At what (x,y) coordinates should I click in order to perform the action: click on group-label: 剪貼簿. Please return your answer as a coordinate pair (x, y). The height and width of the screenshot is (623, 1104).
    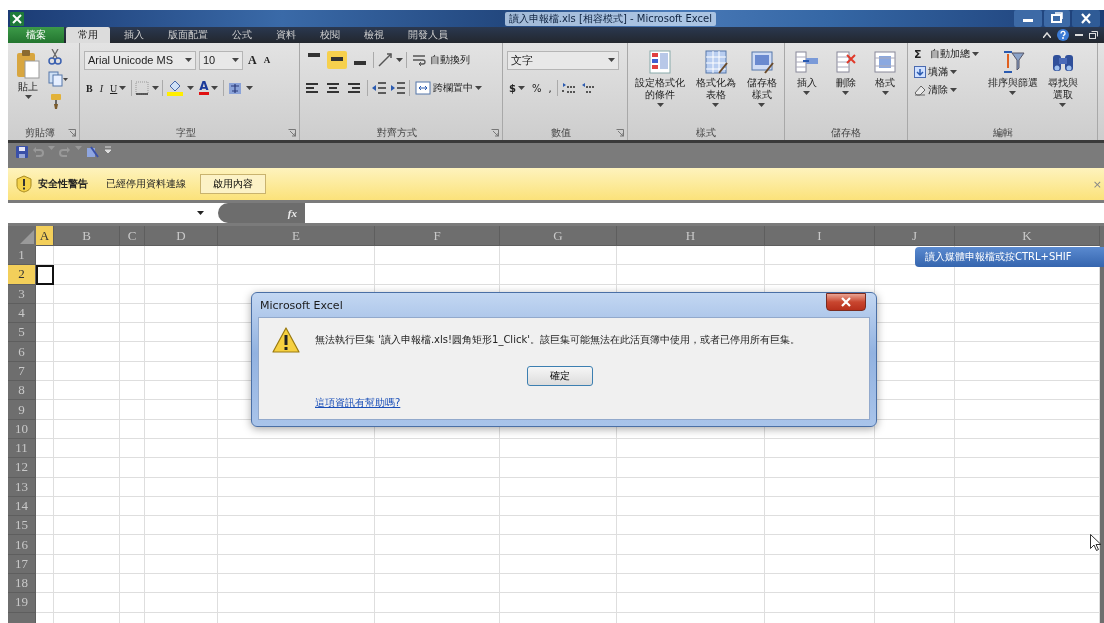
    Looking at the image, I should click on (39, 133).